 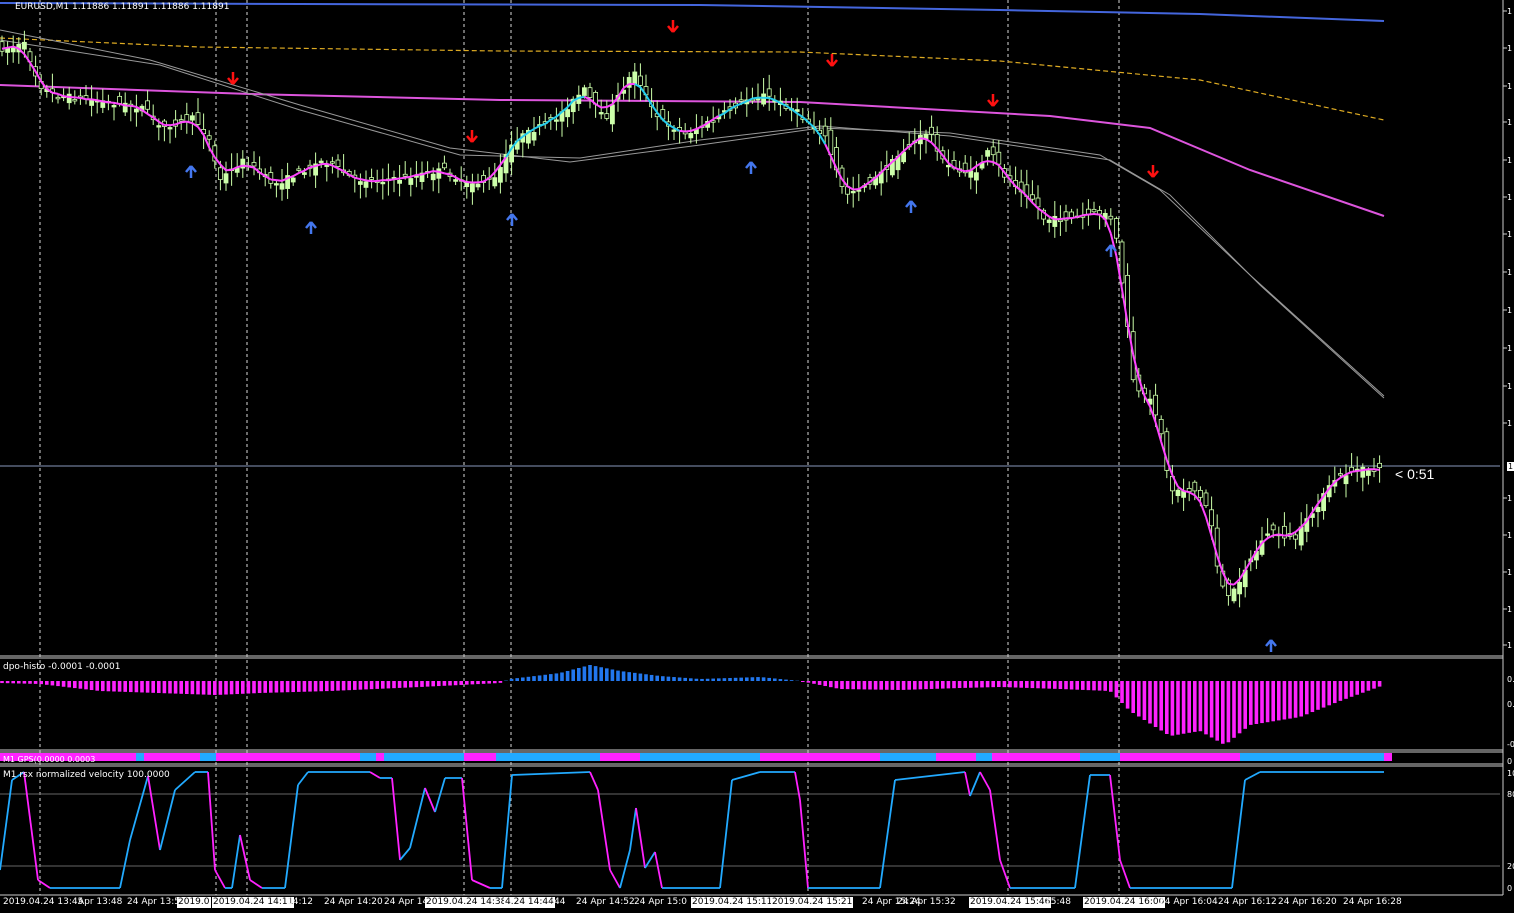 I want to click on arrow-down-icon, so click(x=233, y=78).